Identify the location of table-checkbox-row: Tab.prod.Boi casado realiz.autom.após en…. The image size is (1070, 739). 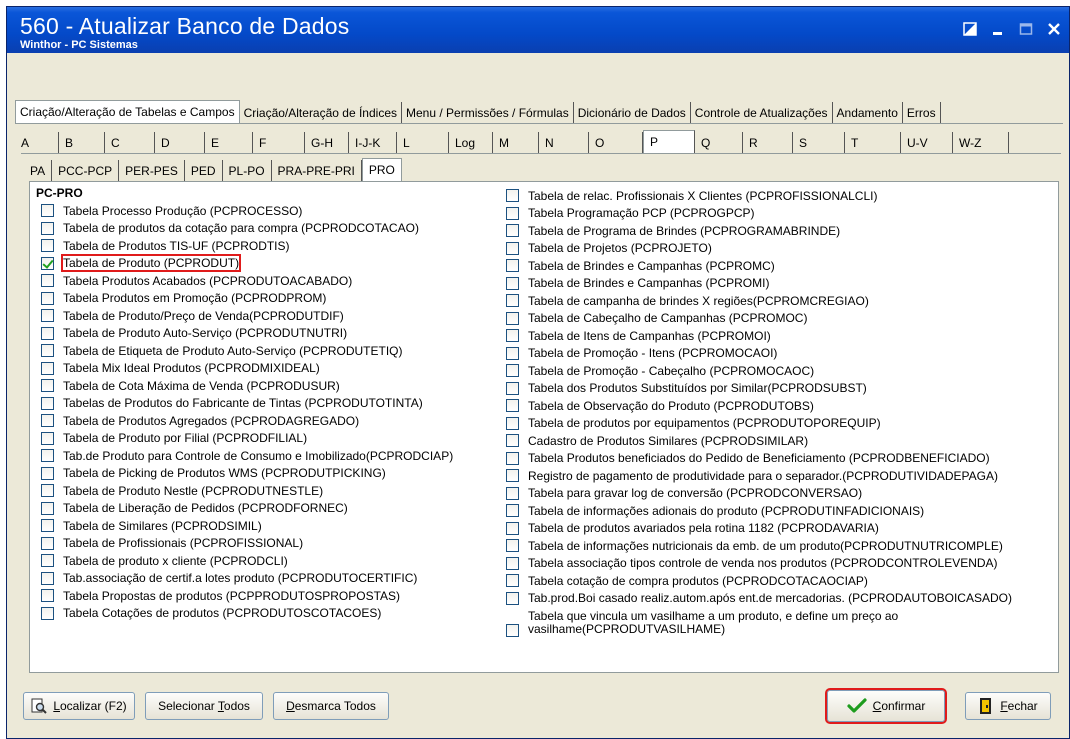
(778, 599).